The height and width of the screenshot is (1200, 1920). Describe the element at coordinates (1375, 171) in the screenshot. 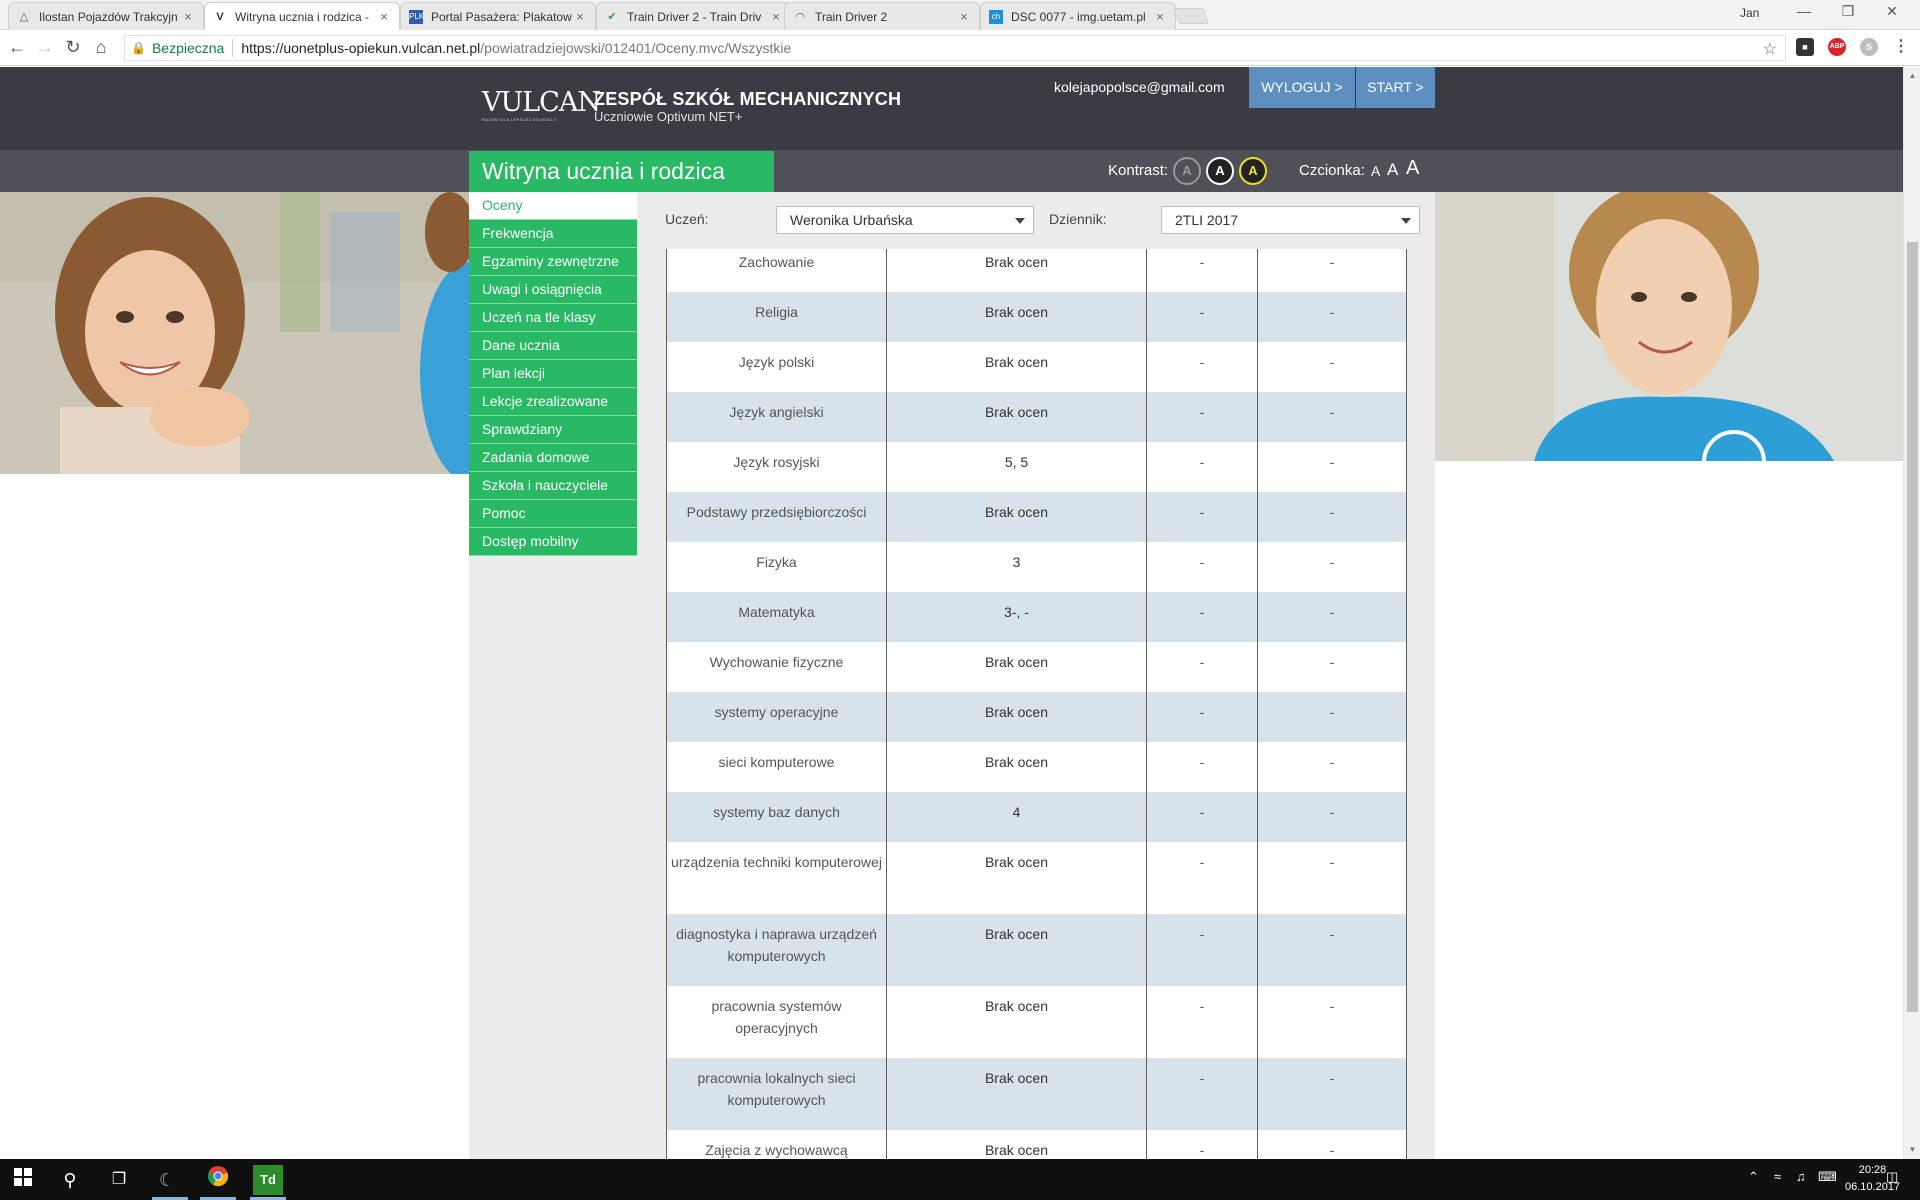

I see `font-small-button: A` at that location.